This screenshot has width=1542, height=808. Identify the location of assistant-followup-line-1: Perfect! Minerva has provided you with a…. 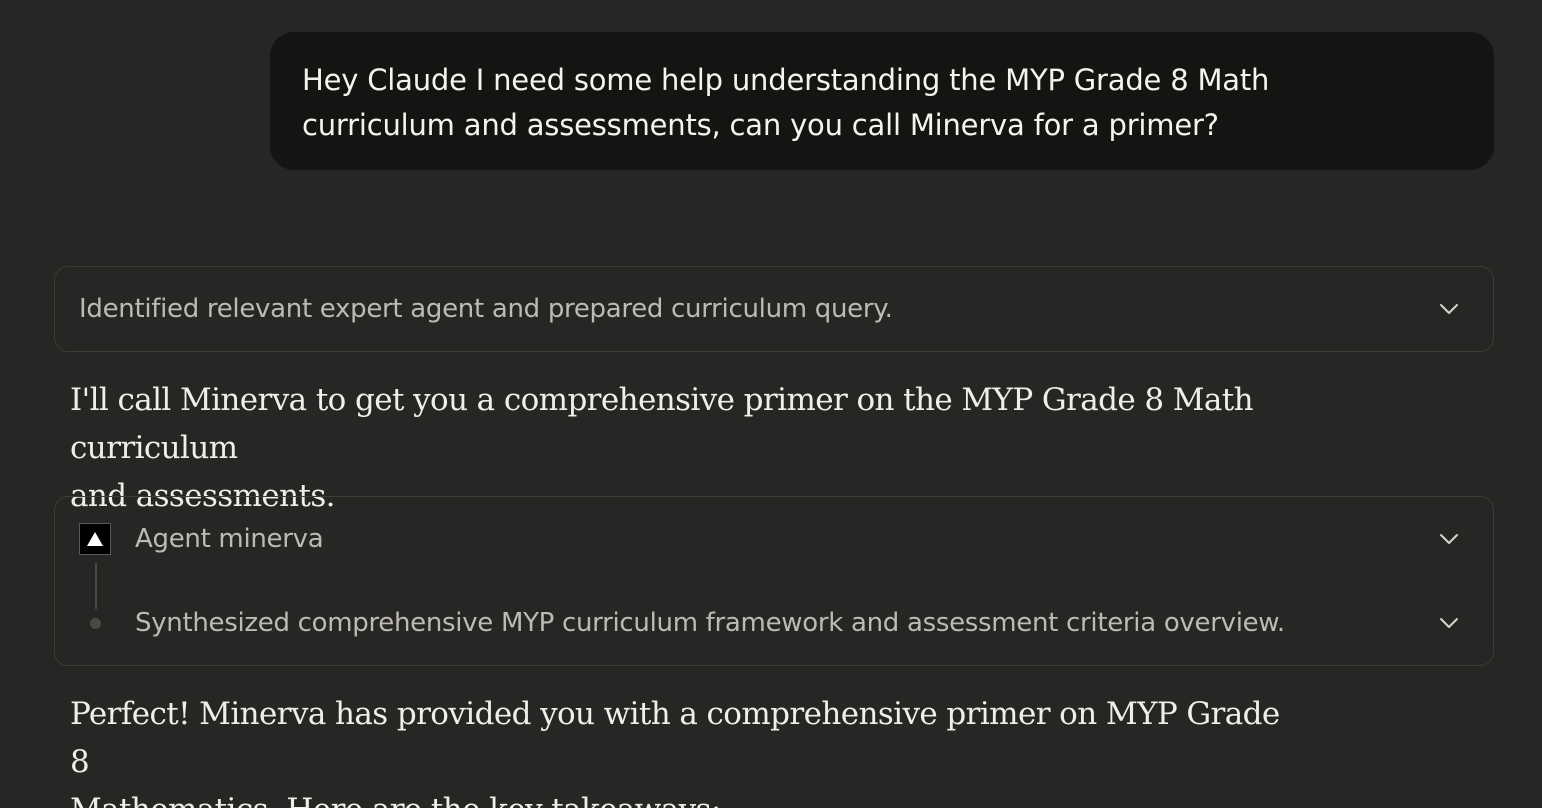
(675, 738).